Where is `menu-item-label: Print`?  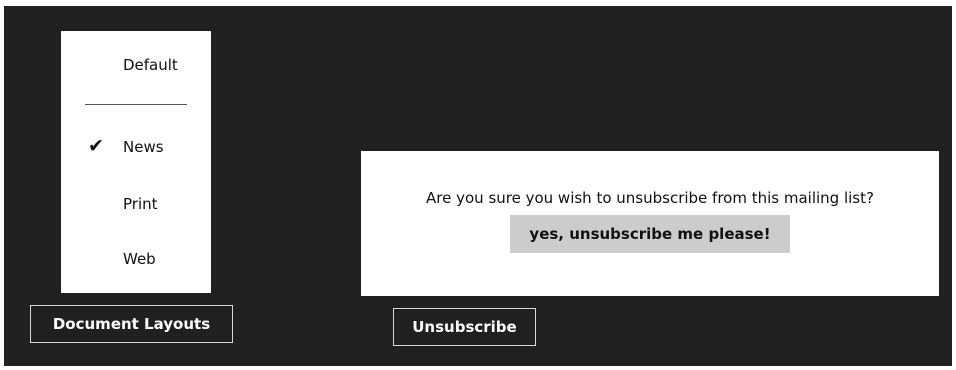
menu-item-label: Print is located at coordinates (140, 204).